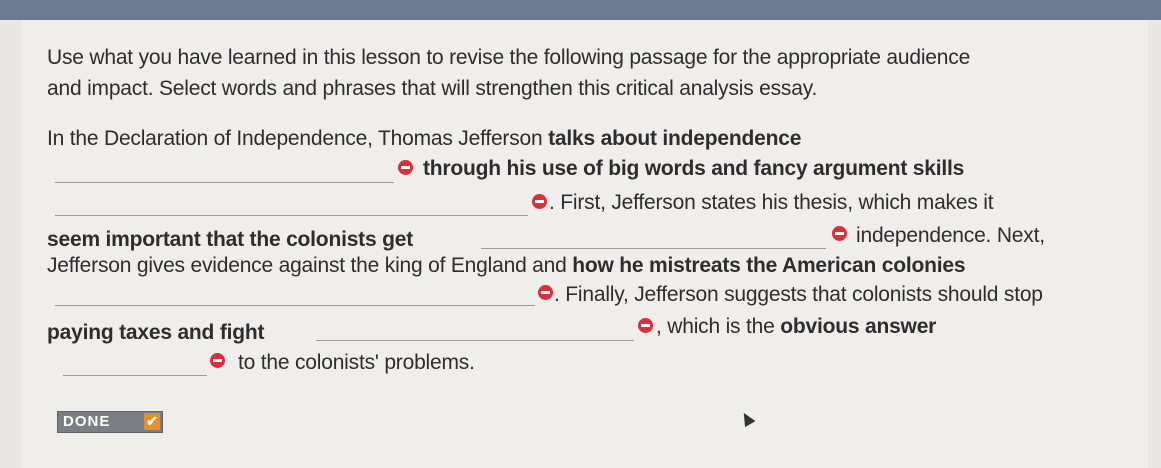  I want to click on passage-text: to the colonists' problems., so click(356, 362).